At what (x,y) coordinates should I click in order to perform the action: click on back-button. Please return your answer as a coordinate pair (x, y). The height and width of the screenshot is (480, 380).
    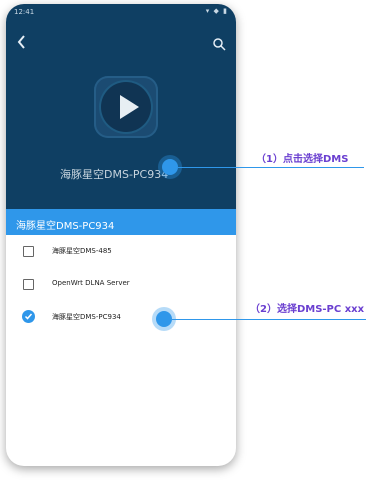
    Looking at the image, I should click on (24, 44).